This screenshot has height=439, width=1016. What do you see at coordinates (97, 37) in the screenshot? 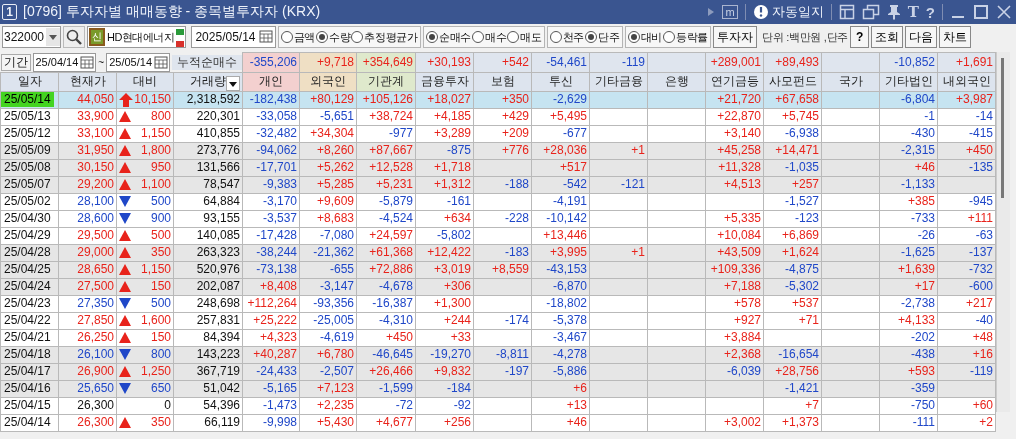
I see `credit-badge: 신` at bounding box center [97, 37].